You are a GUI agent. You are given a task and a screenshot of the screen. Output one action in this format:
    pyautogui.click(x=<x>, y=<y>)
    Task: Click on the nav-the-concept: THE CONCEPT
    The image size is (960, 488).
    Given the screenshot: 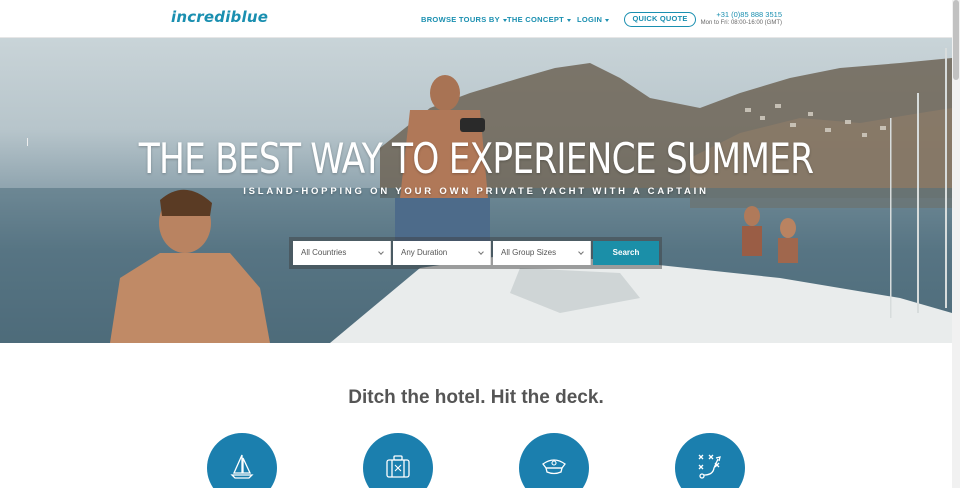 What is the action you would take?
    pyautogui.click(x=539, y=19)
    